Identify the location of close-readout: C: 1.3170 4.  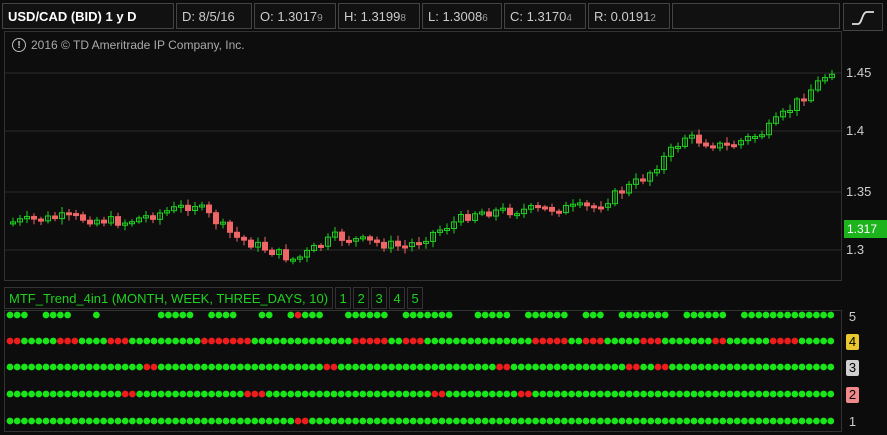
(545, 16).